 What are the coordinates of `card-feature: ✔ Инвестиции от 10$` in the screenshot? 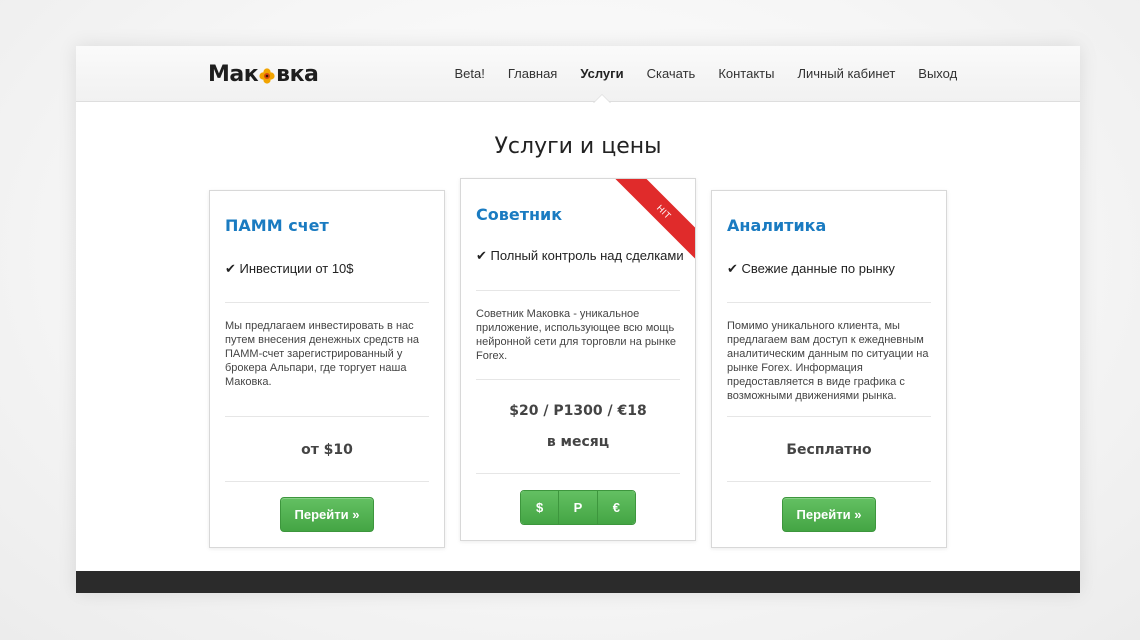 It's located at (289, 268).